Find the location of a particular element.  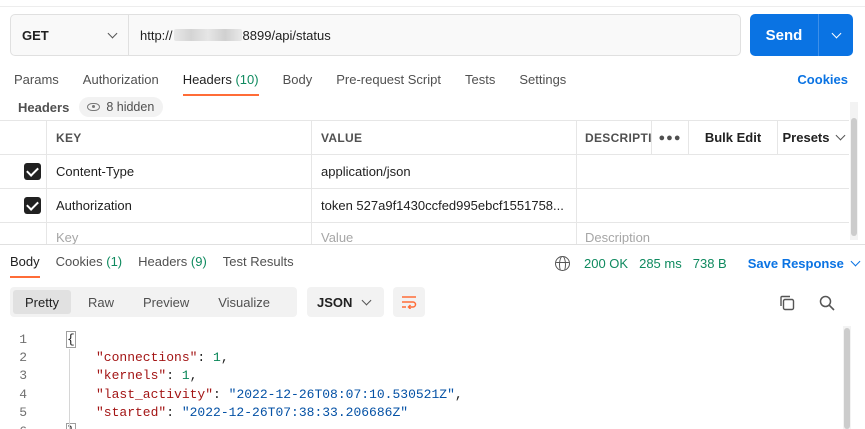

header-key-cell: Authorization is located at coordinates (179, 205).